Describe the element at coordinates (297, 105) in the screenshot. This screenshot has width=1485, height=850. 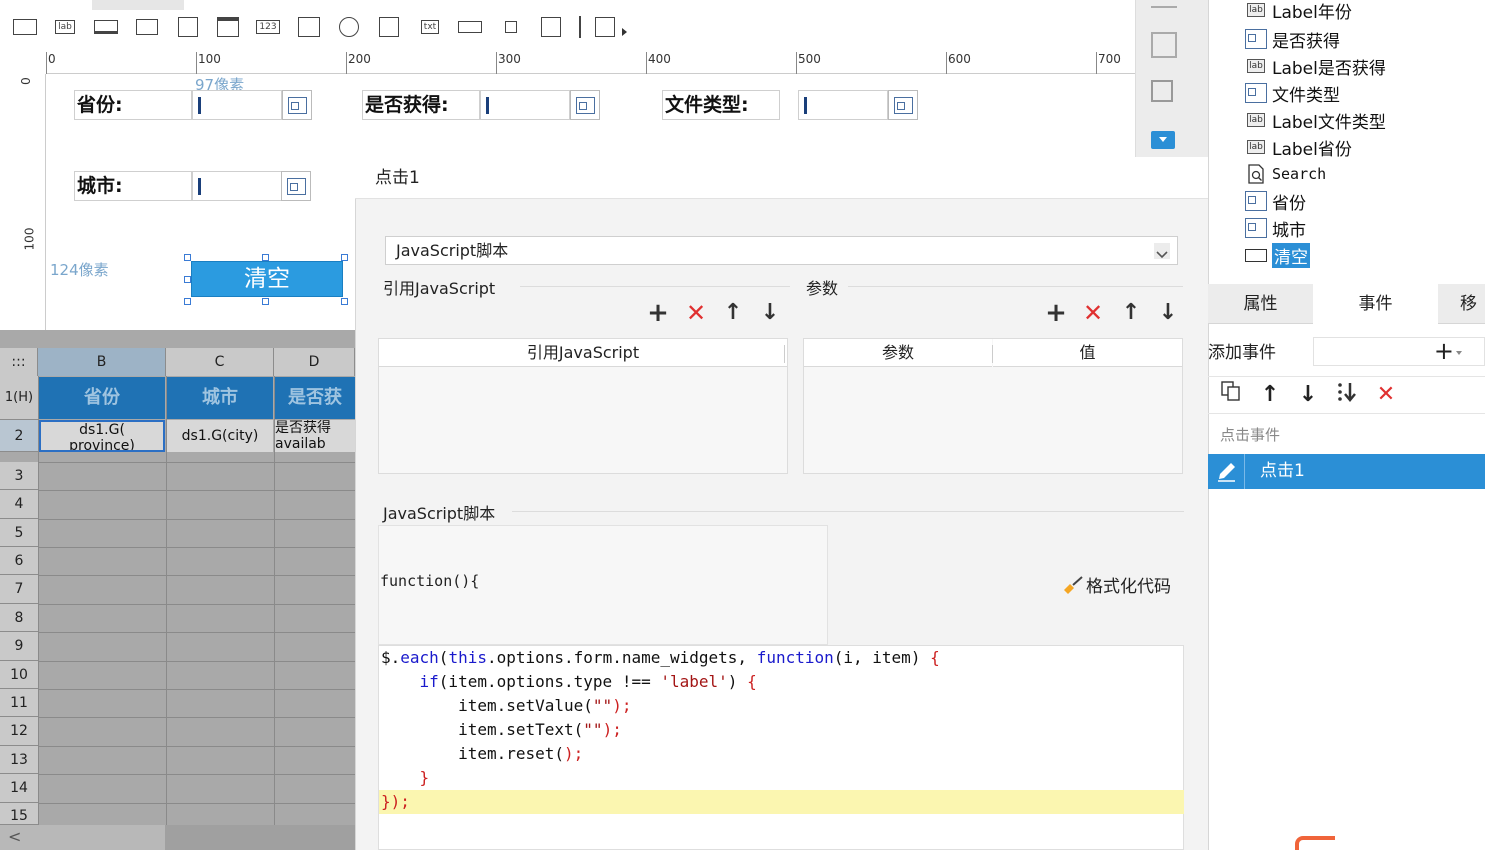
I see `province-widget-icon` at that location.